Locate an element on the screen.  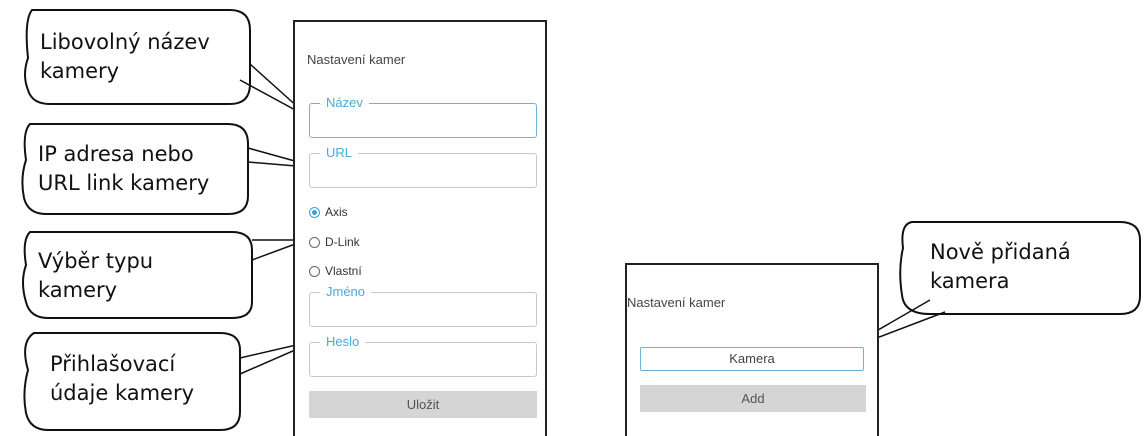
callout-line: Nově přidaná is located at coordinates (1000, 252).